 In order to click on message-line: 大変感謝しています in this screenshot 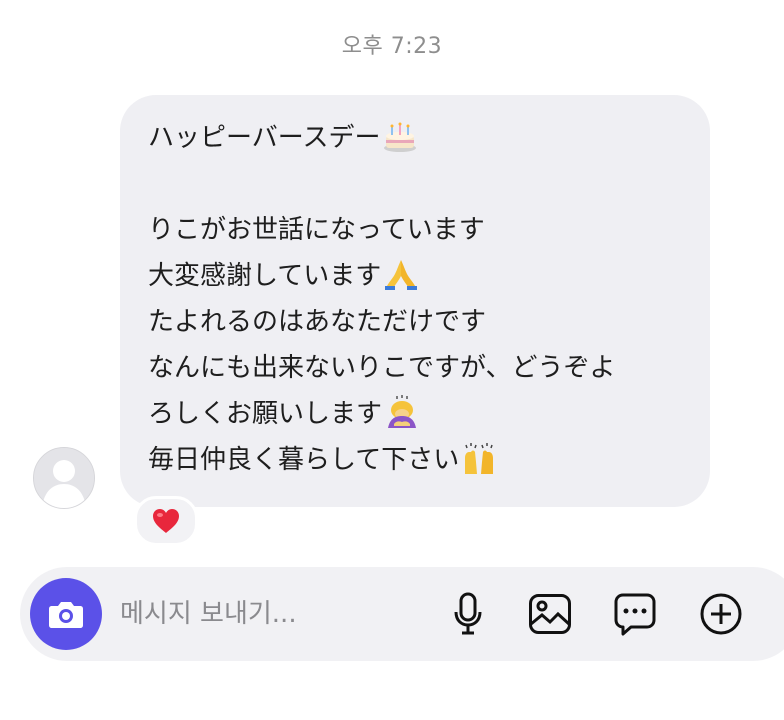, I will do `click(419, 276)`.